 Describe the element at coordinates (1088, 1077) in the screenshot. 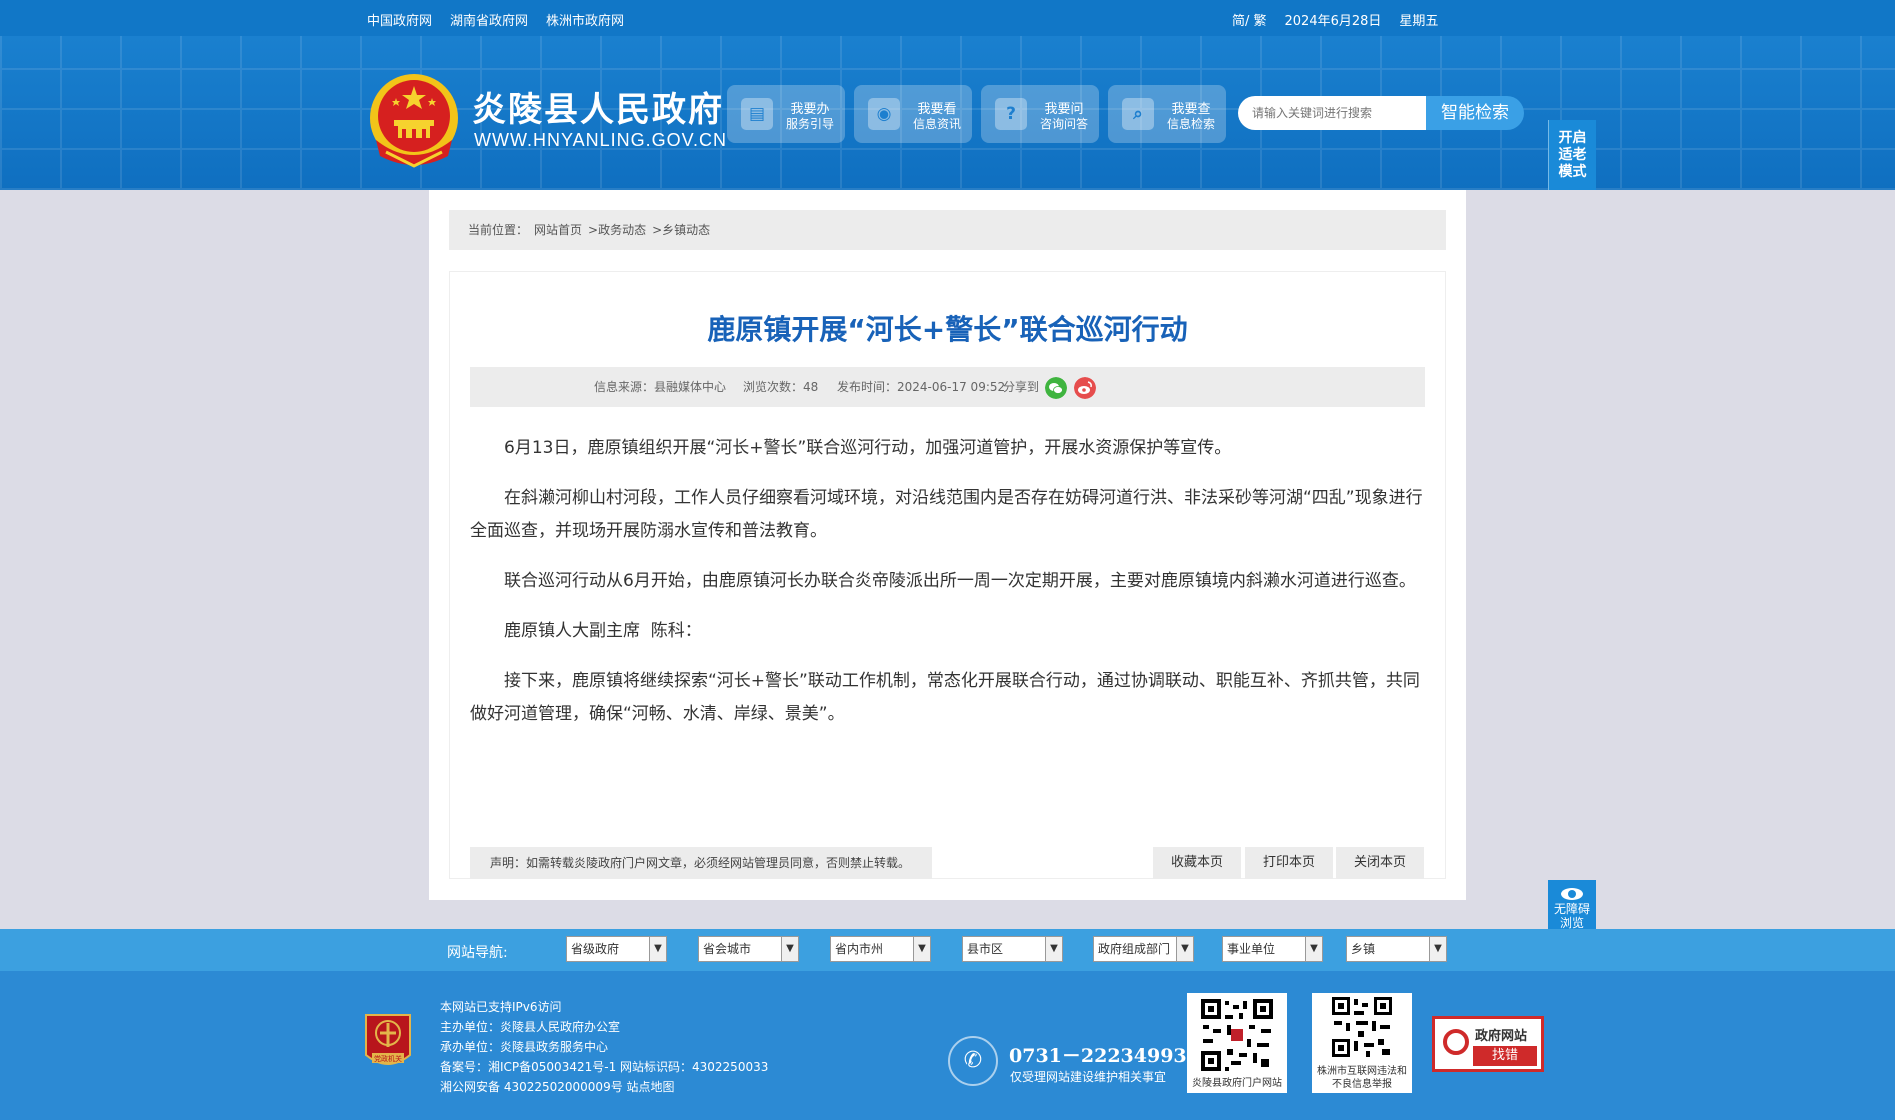

I see `phone-note: 仅受理网站建设维护相关事宜` at that location.